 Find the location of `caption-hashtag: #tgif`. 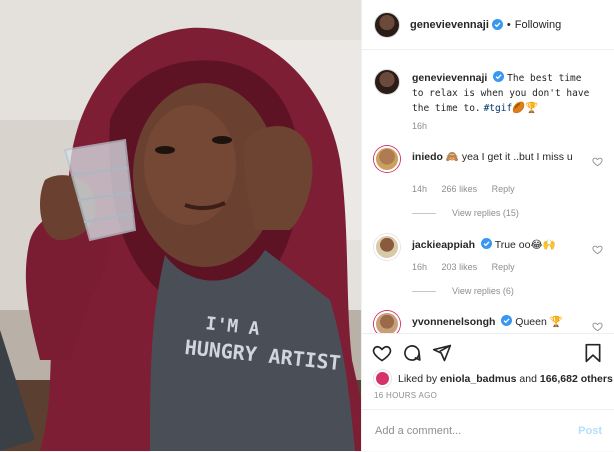

caption-hashtag: #tgif is located at coordinates (498, 108).